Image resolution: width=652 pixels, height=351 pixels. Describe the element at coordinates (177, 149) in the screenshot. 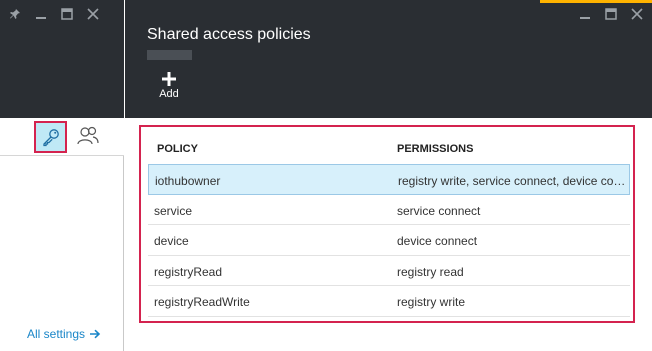

I see `column-header-policy: POLICY` at that location.